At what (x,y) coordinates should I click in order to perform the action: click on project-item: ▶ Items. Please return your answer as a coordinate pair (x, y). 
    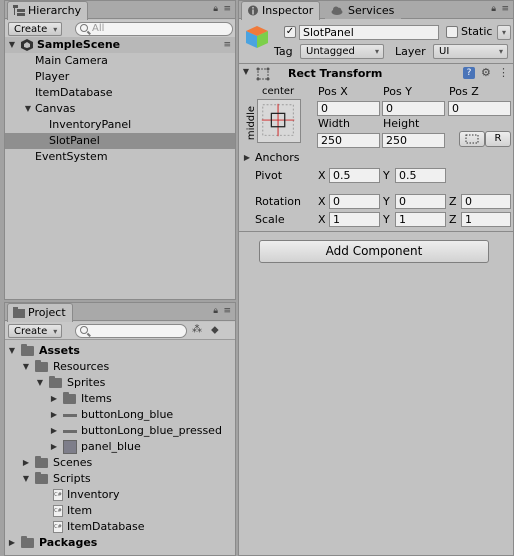
    Looking at the image, I should click on (120, 399).